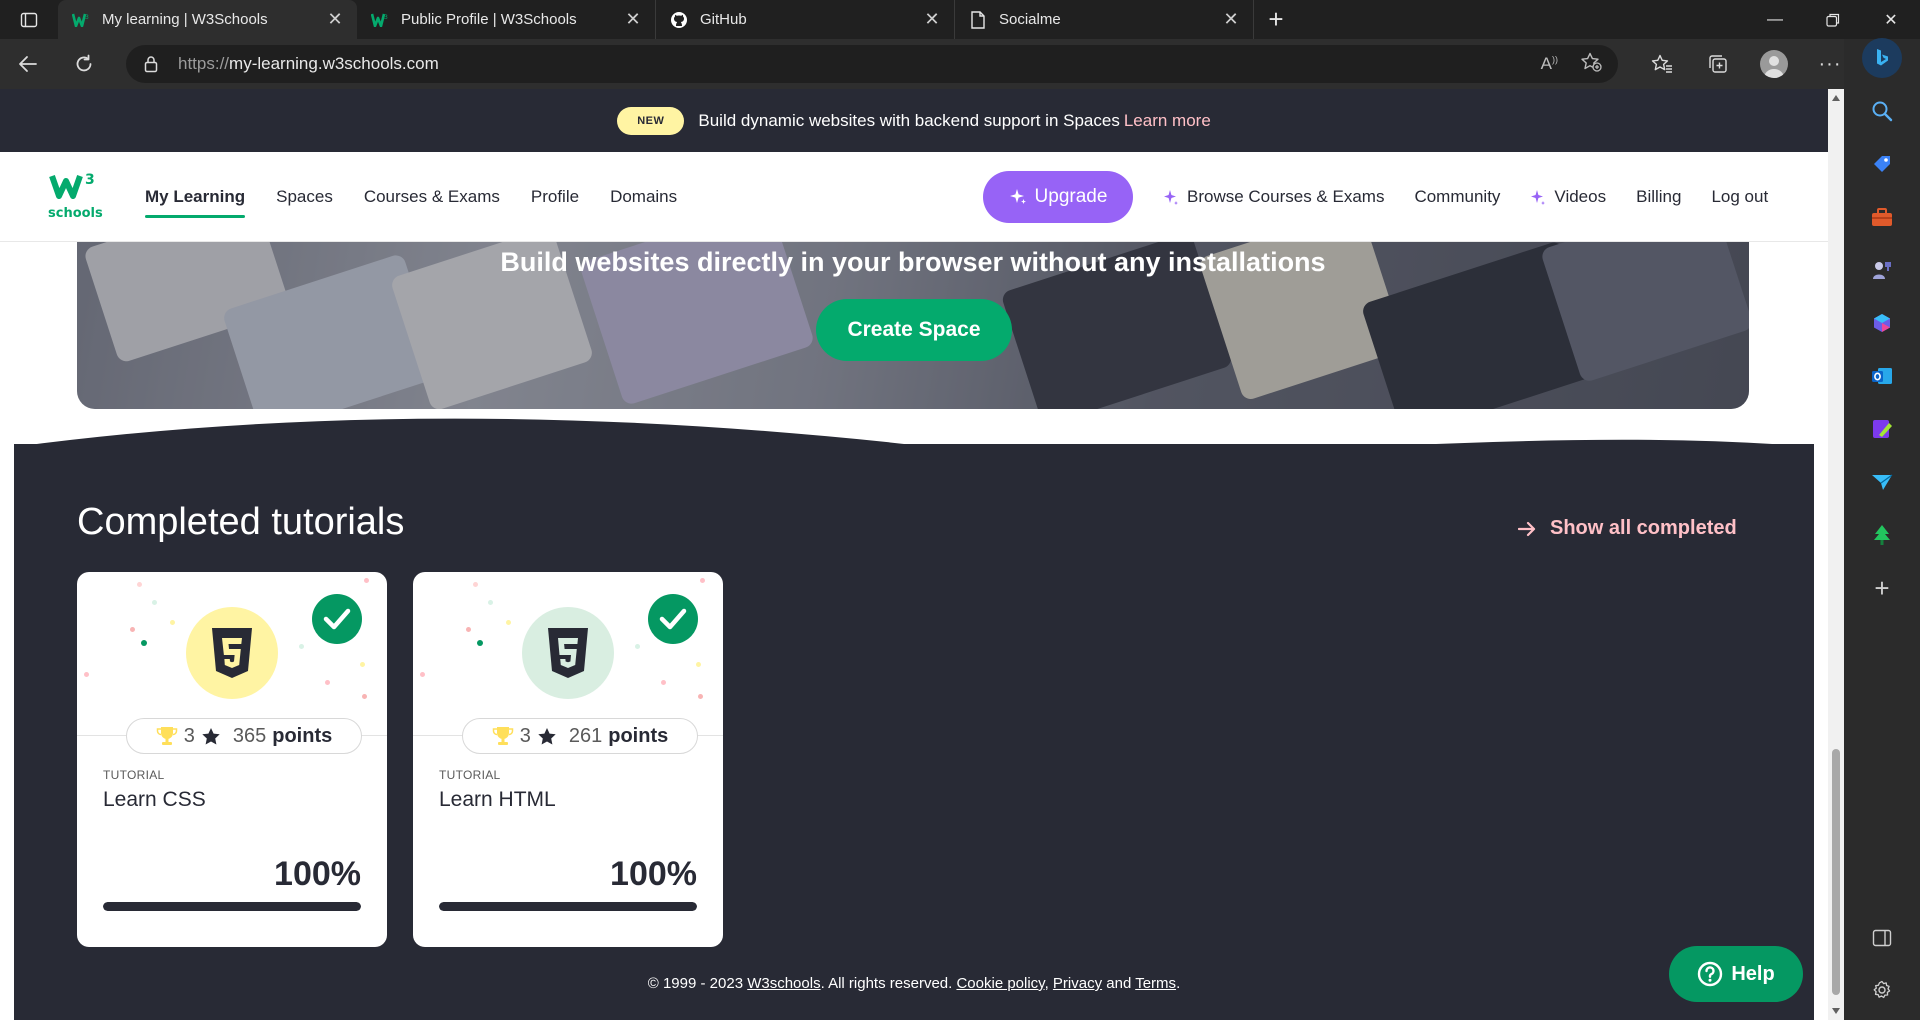 Image resolution: width=1920 pixels, height=1020 pixels. What do you see at coordinates (1549, 64) in the screenshot?
I see `read-aloud-icon: A))` at bounding box center [1549, 64].